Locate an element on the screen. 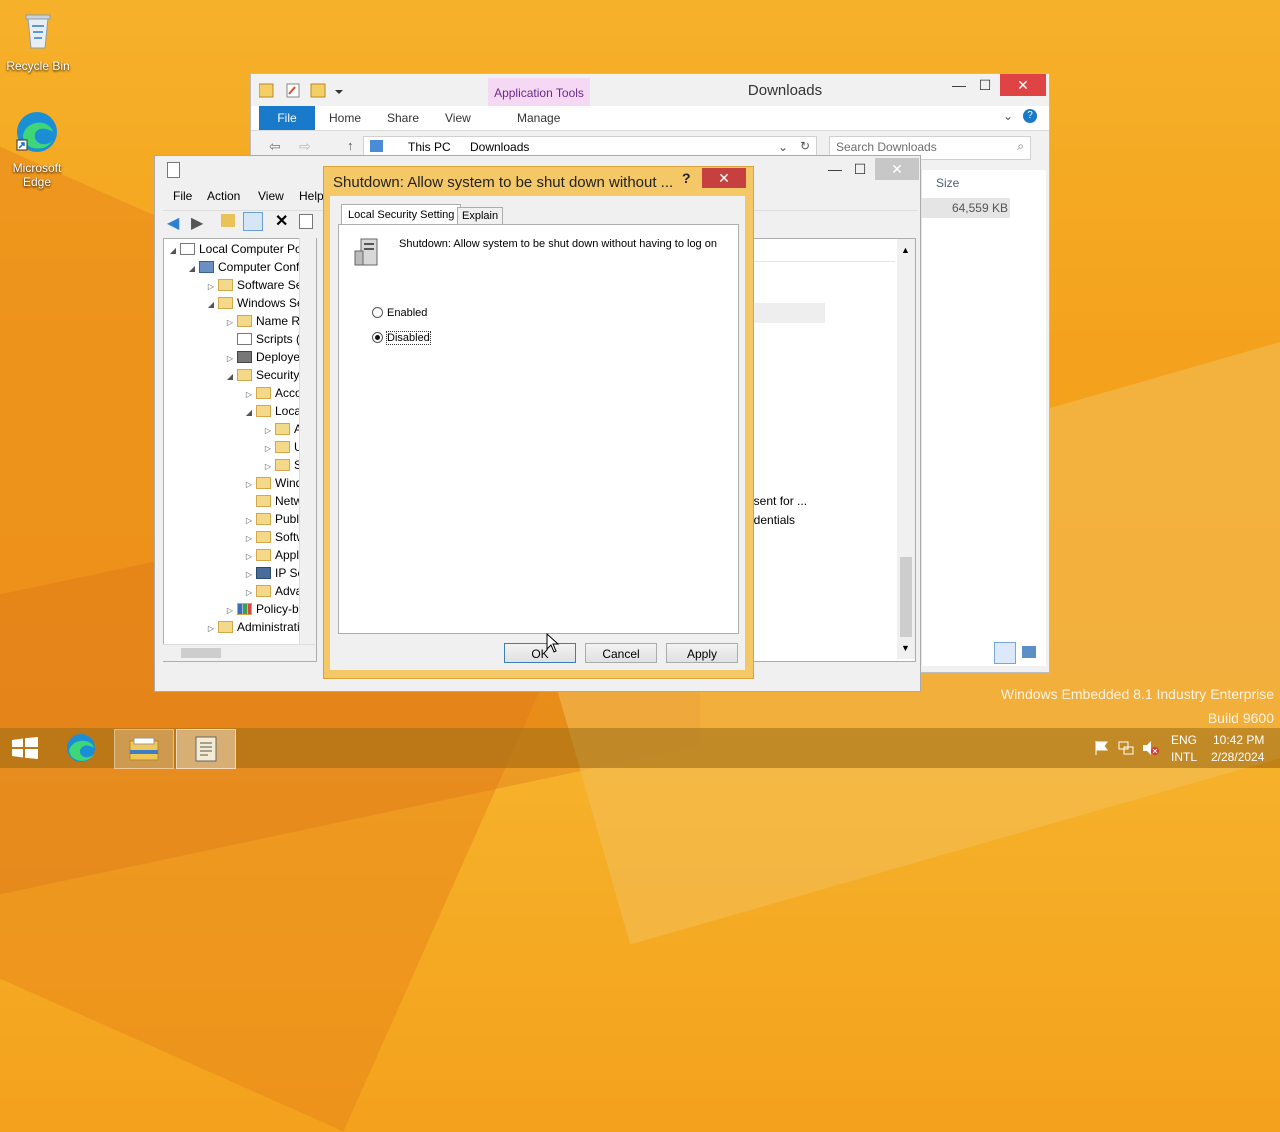 The image size is (1280, 1132). taskbar: ENG INTL 10:42 PM 2/28/2024 is located at coordinates (640, 748).